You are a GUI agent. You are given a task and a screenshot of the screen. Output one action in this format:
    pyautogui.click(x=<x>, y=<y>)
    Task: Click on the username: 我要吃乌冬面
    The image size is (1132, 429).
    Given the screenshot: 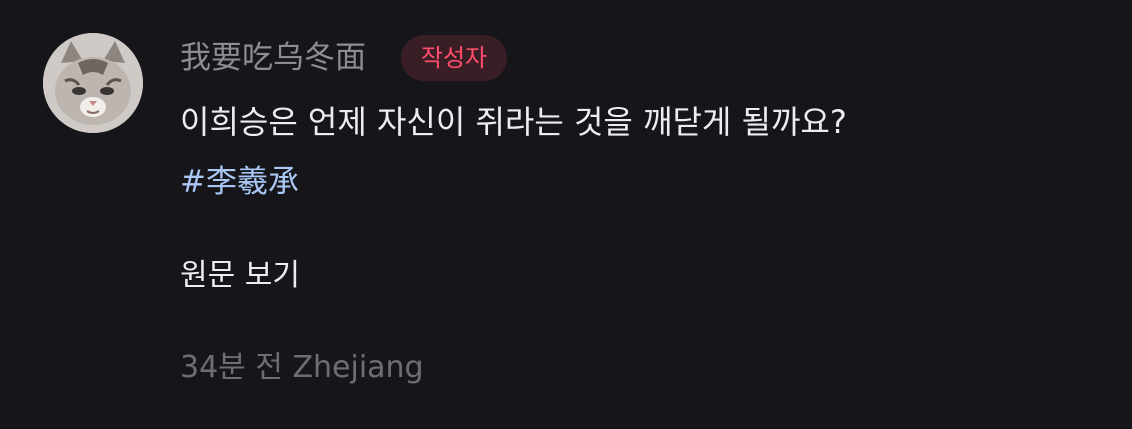 What is the action you would take?
    pyautogui.click(x=273, y=58)
    